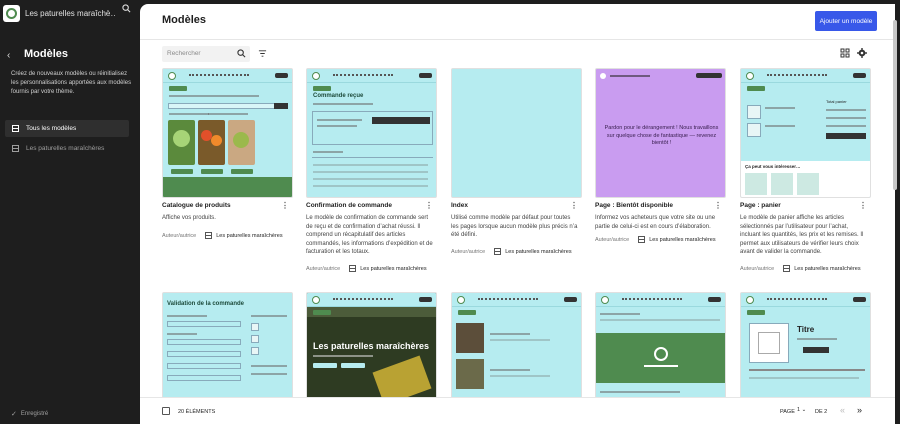 Image resolution: width=900 pixels, height=424 pixels. Describe the element at coordinates (166, 411) in the screenshot. I see `select-all-checkbox` at that location.